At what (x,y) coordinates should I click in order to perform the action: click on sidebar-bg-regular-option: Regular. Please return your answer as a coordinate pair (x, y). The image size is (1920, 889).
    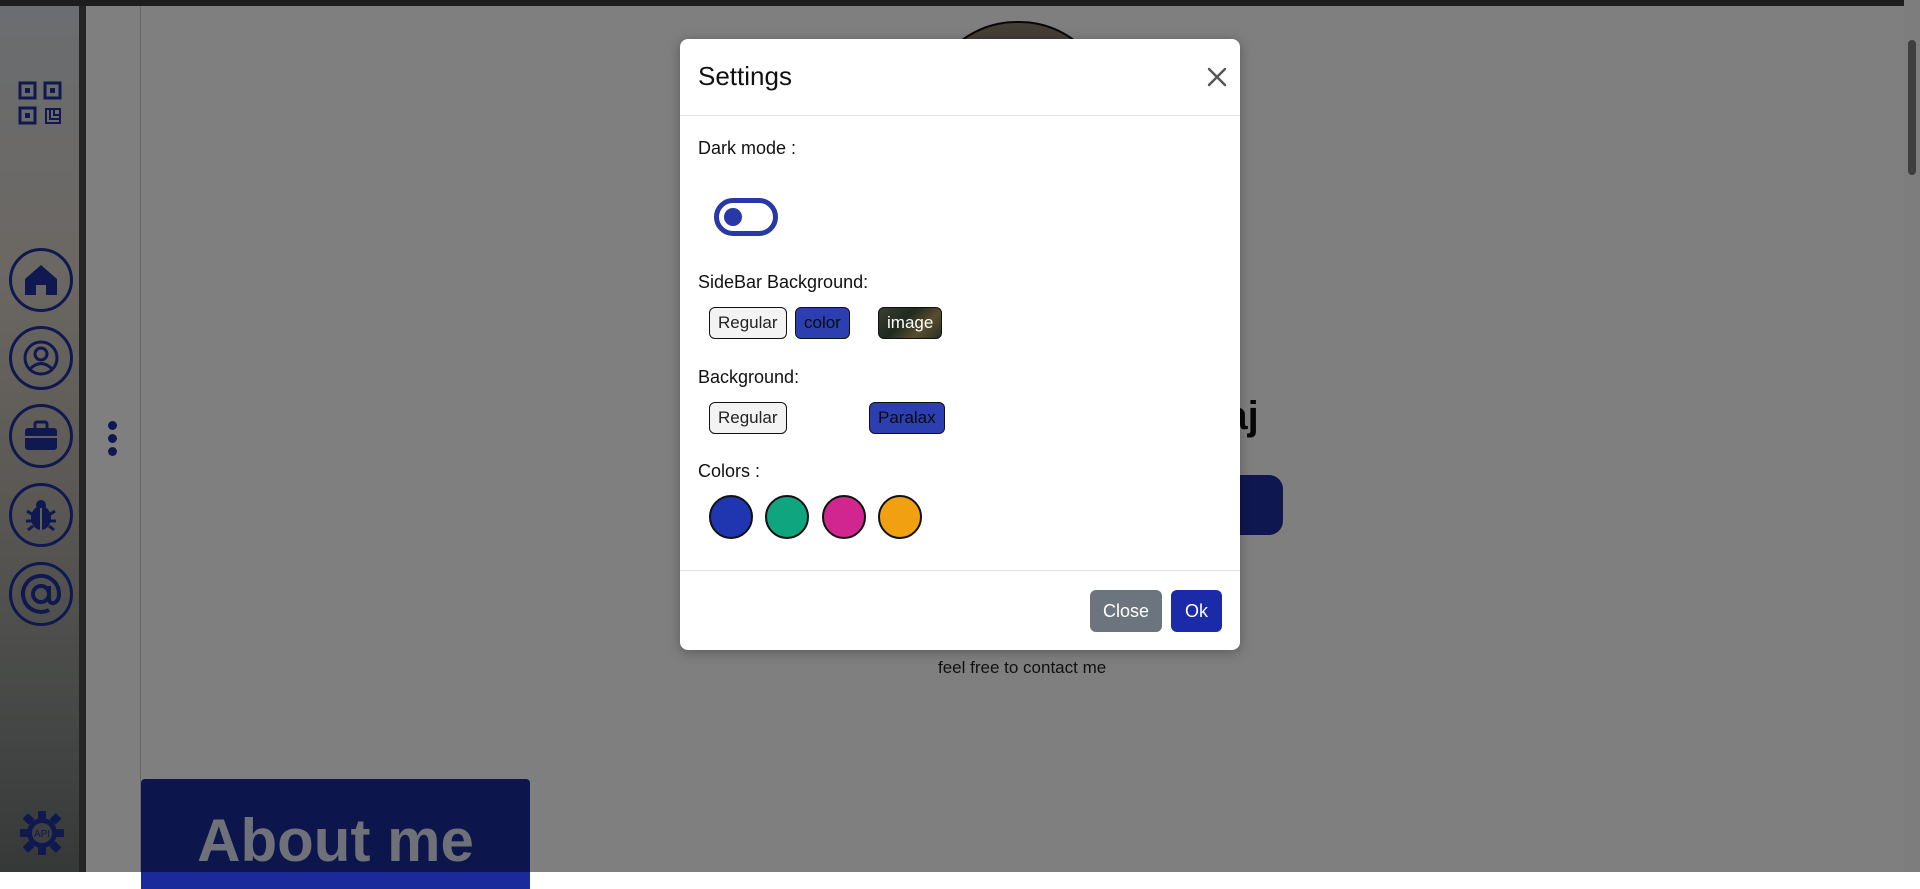
    Looking at the image, I should click on (748, 323).